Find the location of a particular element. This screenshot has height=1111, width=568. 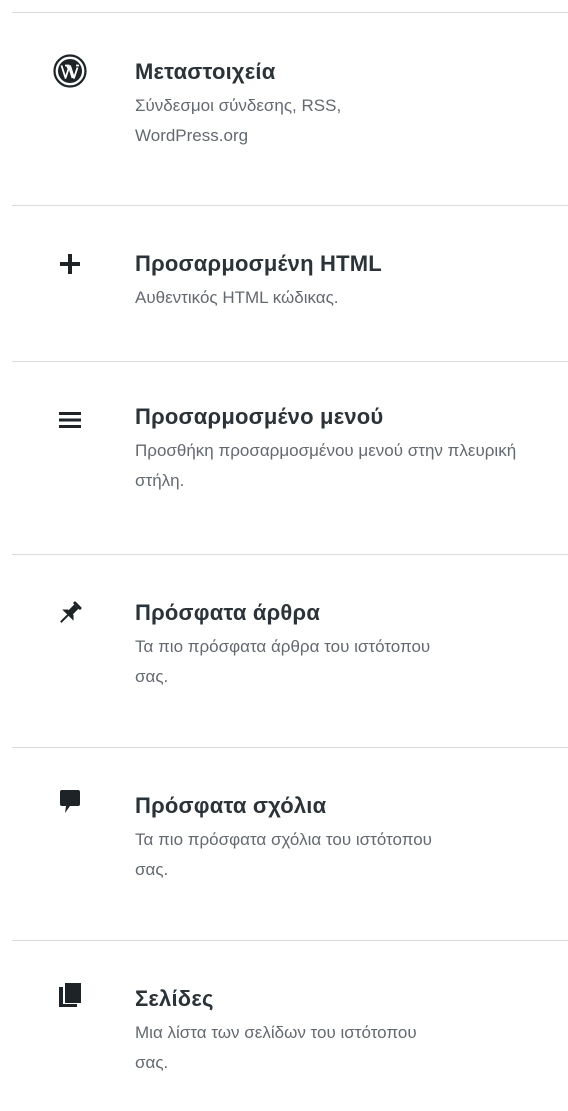

widget-description: Τα πιο πρόσφατα άρθρα του ιστότοπου σας. is located at coordinates (283, 661).